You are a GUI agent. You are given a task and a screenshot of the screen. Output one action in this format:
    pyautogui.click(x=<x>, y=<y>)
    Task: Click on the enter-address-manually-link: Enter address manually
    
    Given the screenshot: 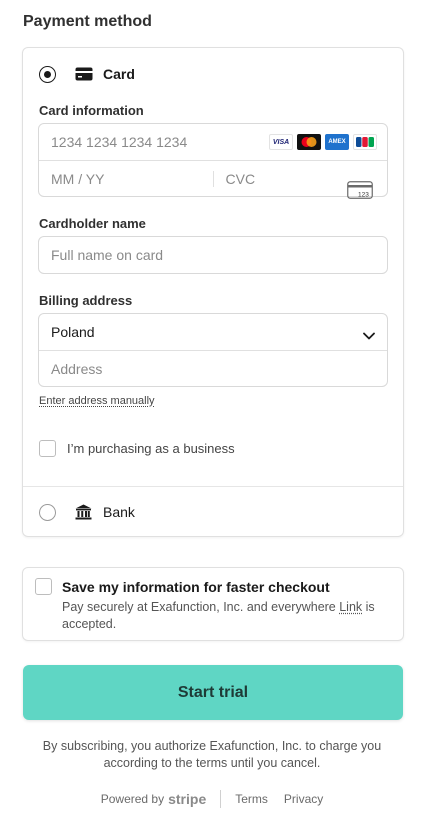 What is the action you would take?
    pyautogui.click(x=97, y=401)
    